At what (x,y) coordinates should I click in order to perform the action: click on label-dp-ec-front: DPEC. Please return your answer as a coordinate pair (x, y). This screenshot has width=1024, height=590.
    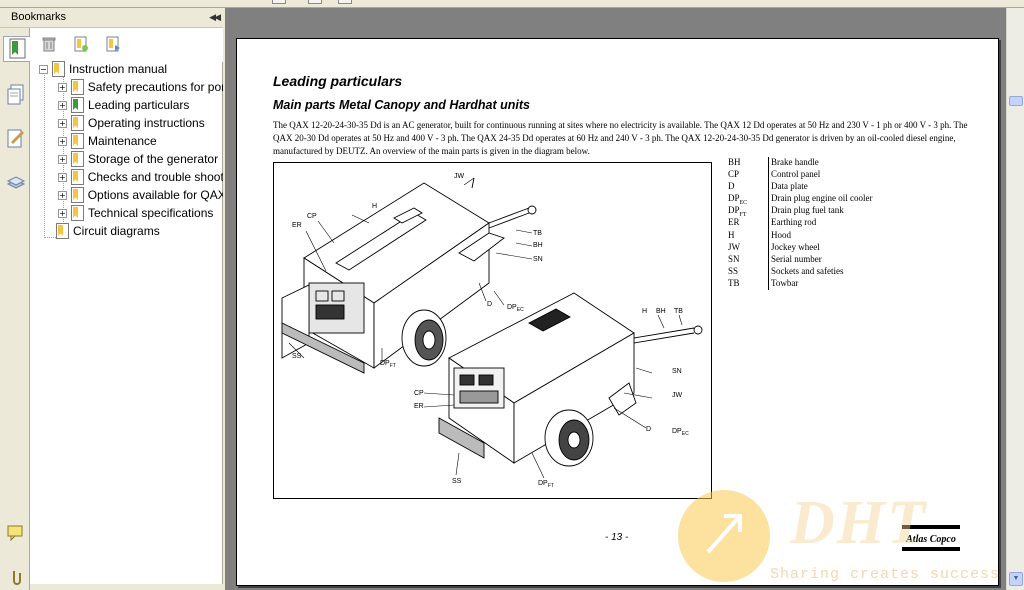
    Looking at the image, I should click on (680, 432).